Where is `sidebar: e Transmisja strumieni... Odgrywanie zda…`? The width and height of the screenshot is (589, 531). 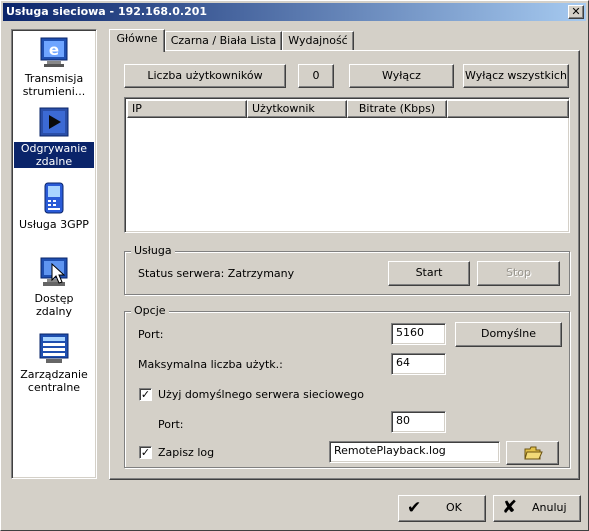 sidebar: e Transmisja strumieni... Odgrywanie zda… is located at coordinates (54, 254).